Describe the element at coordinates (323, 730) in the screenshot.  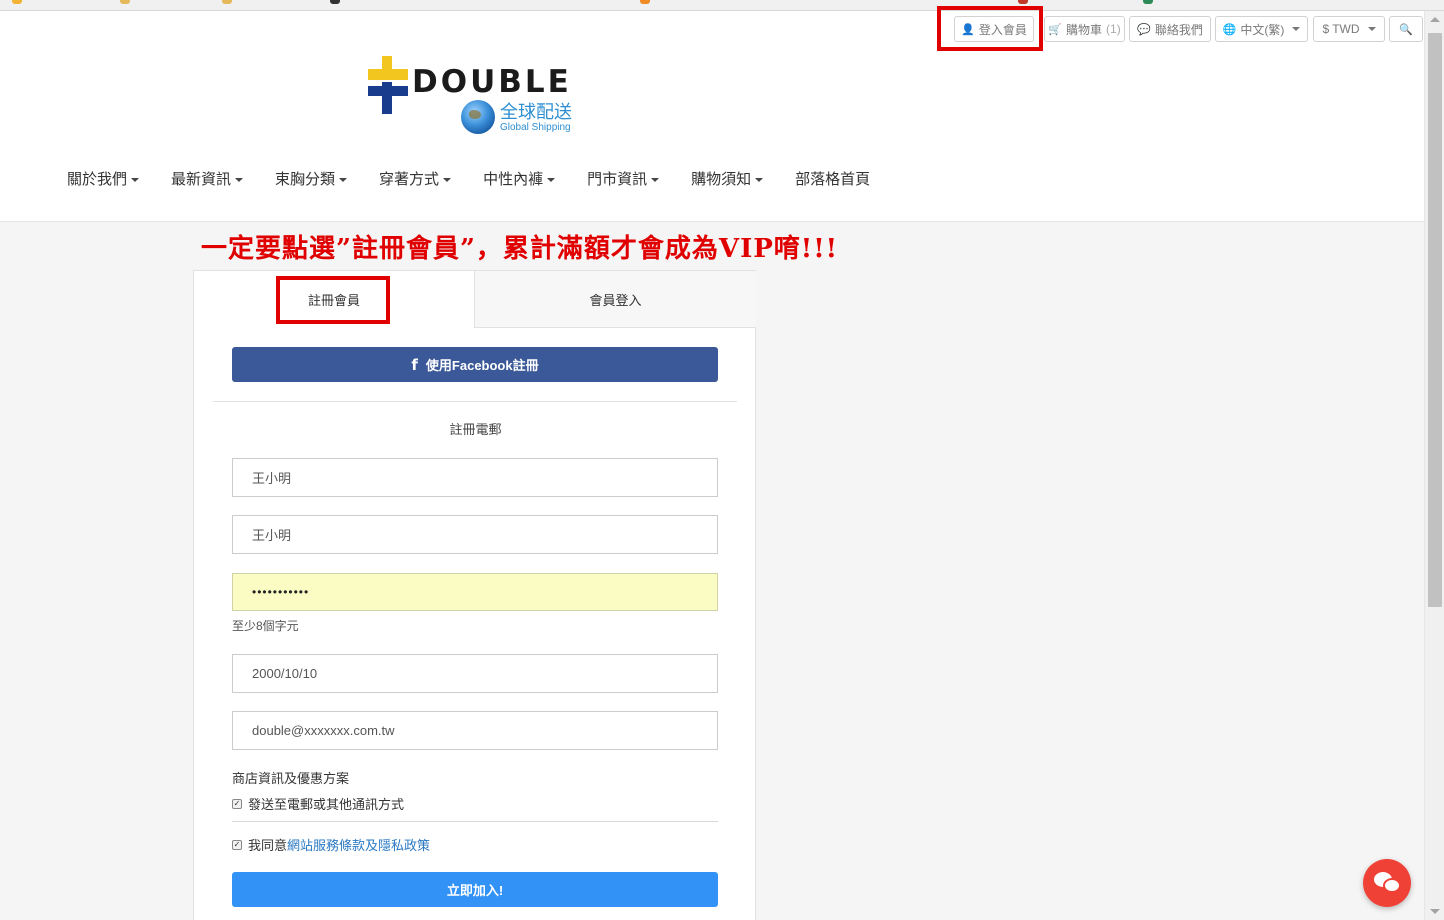
I see `email-value: double@xxxxxxx.com.tw` at that location.